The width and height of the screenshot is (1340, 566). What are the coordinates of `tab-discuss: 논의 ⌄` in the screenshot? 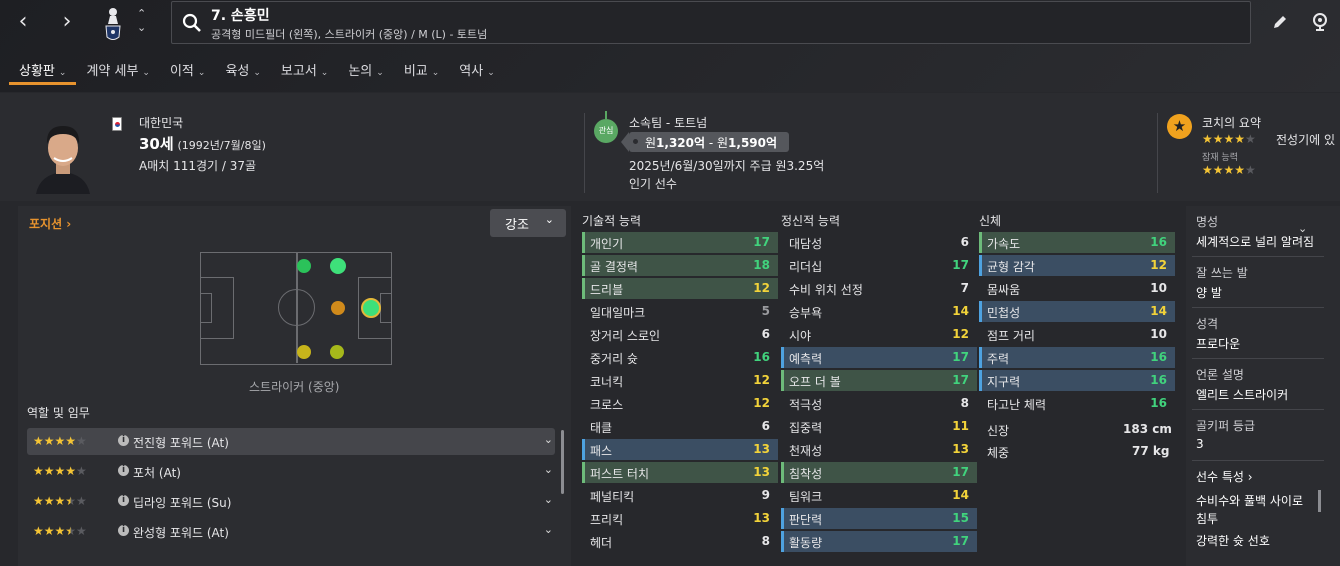 It's located at (365, 70).